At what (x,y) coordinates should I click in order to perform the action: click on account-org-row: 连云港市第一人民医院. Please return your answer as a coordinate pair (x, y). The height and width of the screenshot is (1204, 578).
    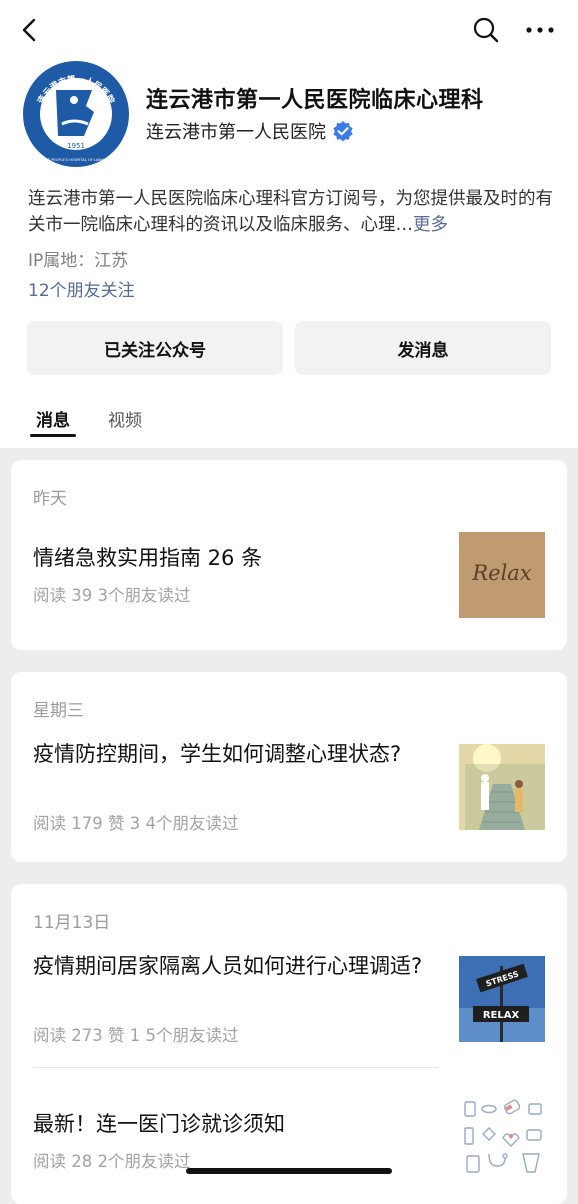
    Looking at the image, I should click on (250, 131).